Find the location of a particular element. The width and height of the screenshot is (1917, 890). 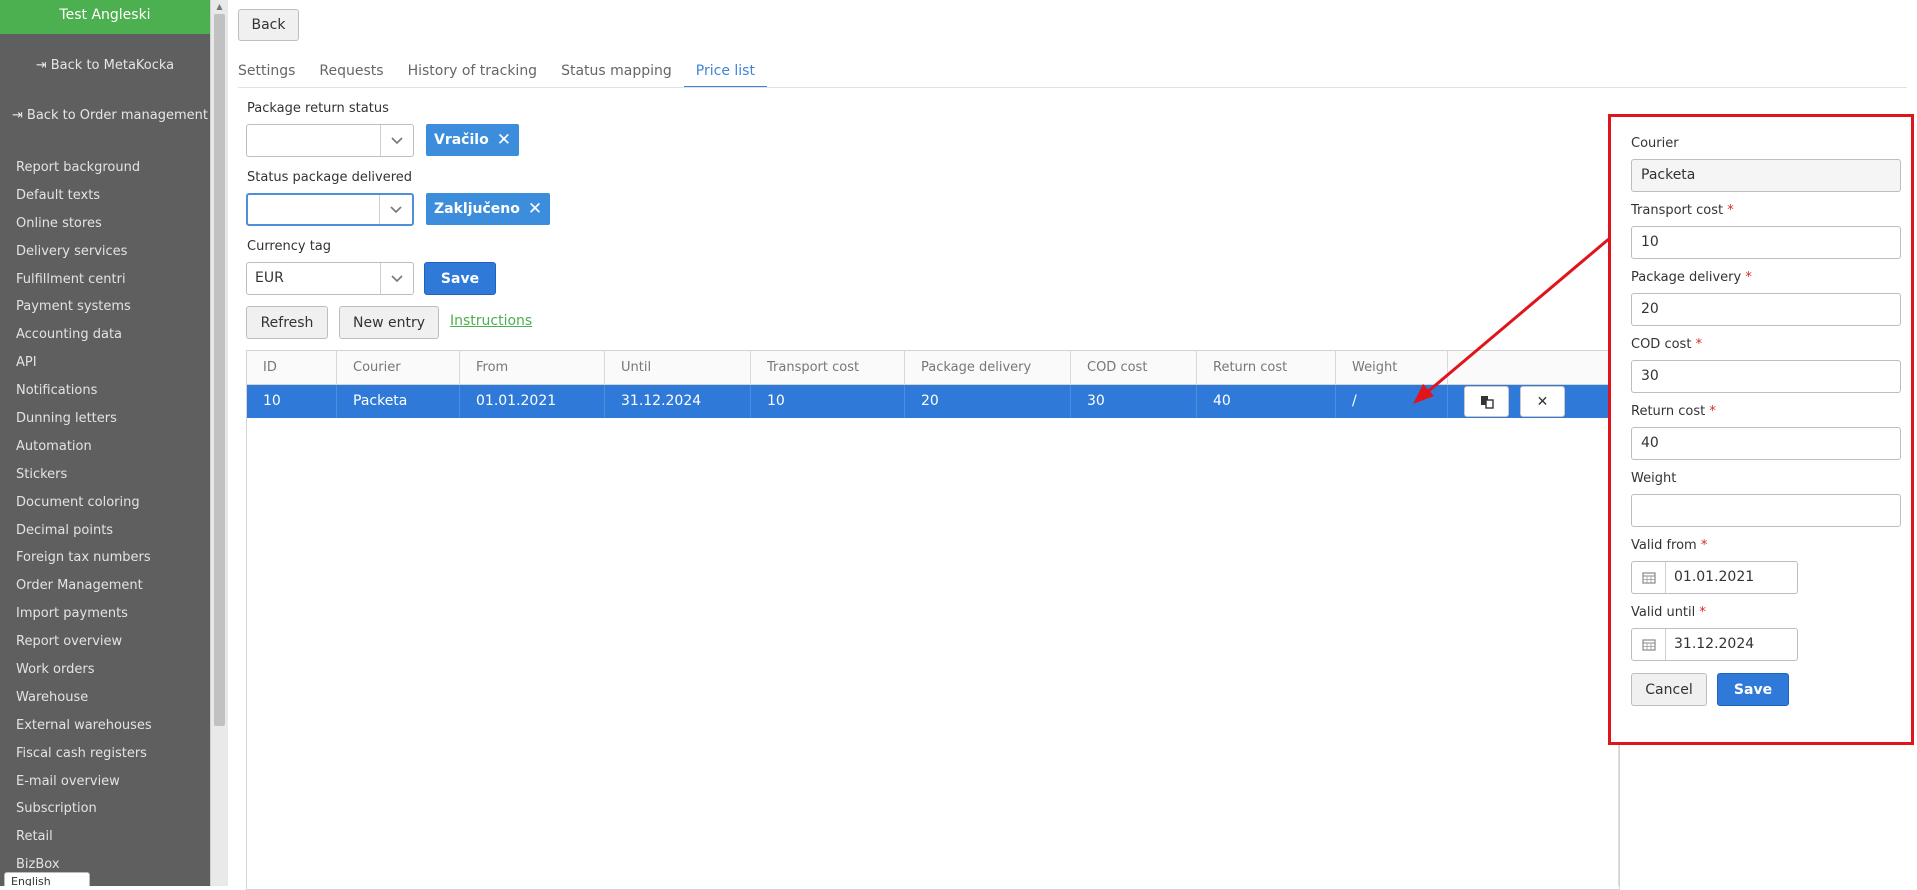

sidebar-item: Fiscal cash registers is located at coordinates (105, 754).